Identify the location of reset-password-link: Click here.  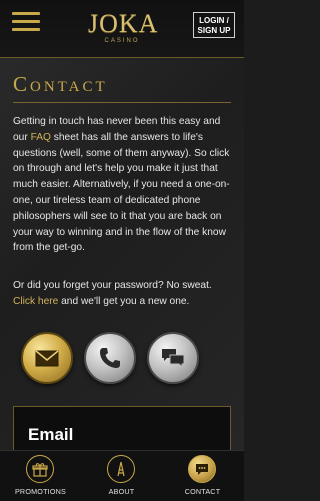
(35, 301).